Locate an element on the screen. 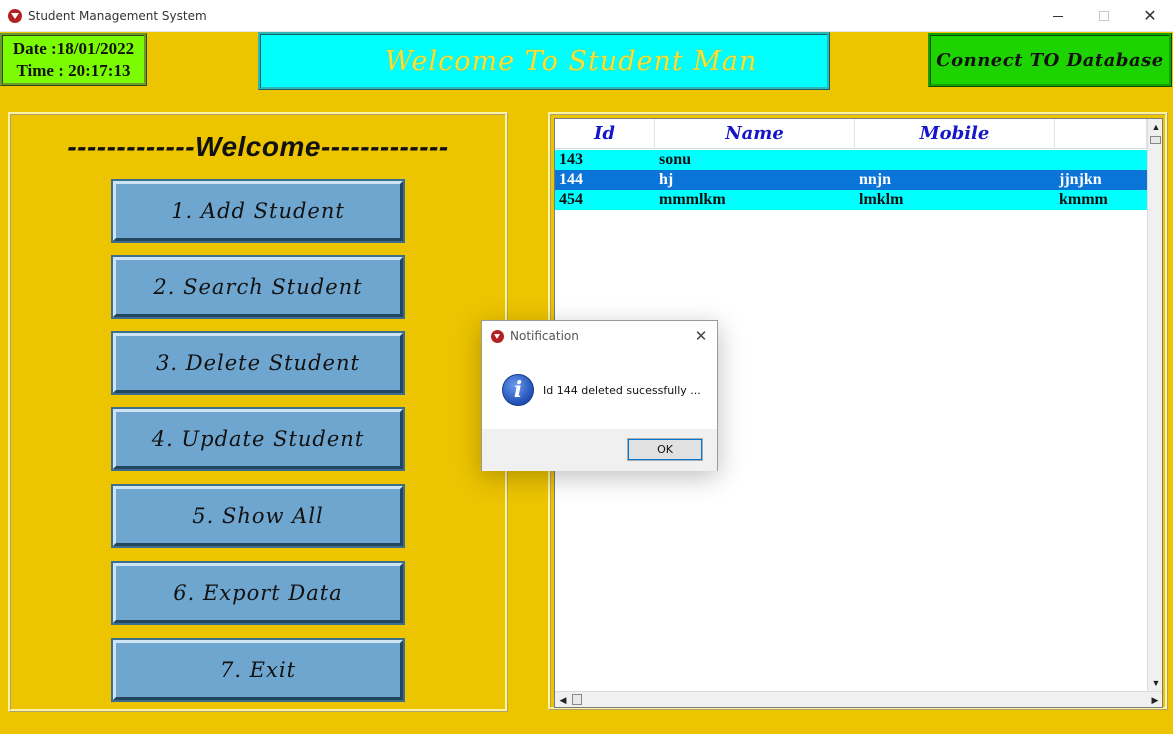 Image resolution: width=1173 pixels, height=734 pixels. date-label: Date :18/01/2022 is located at coordinates (73, 48).